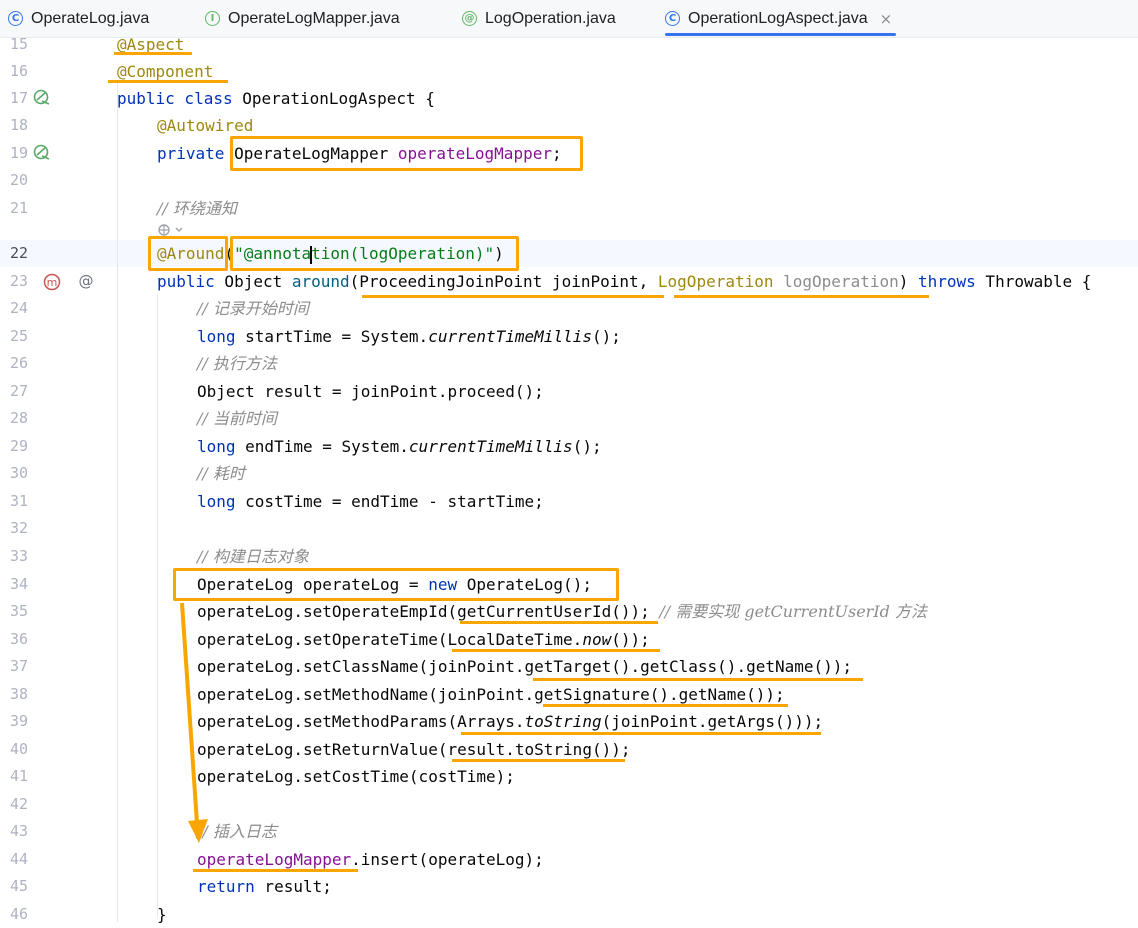  What do you see at coordinates (90, 18) in the screenshot?
I see `tab-label: OperateLog.java` at bounding box center [90, 18].